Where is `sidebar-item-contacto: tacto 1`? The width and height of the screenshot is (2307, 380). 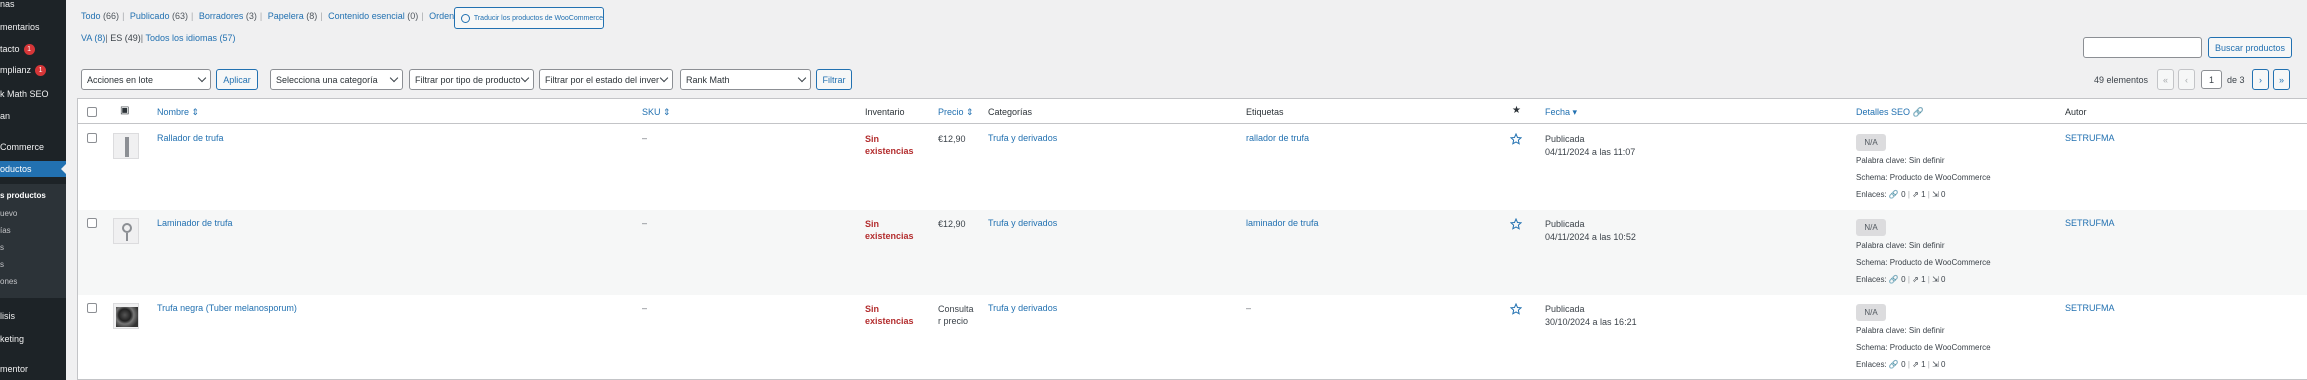
sidebar-item-contacto: tacto 1 is located at coordinates (33, 49).